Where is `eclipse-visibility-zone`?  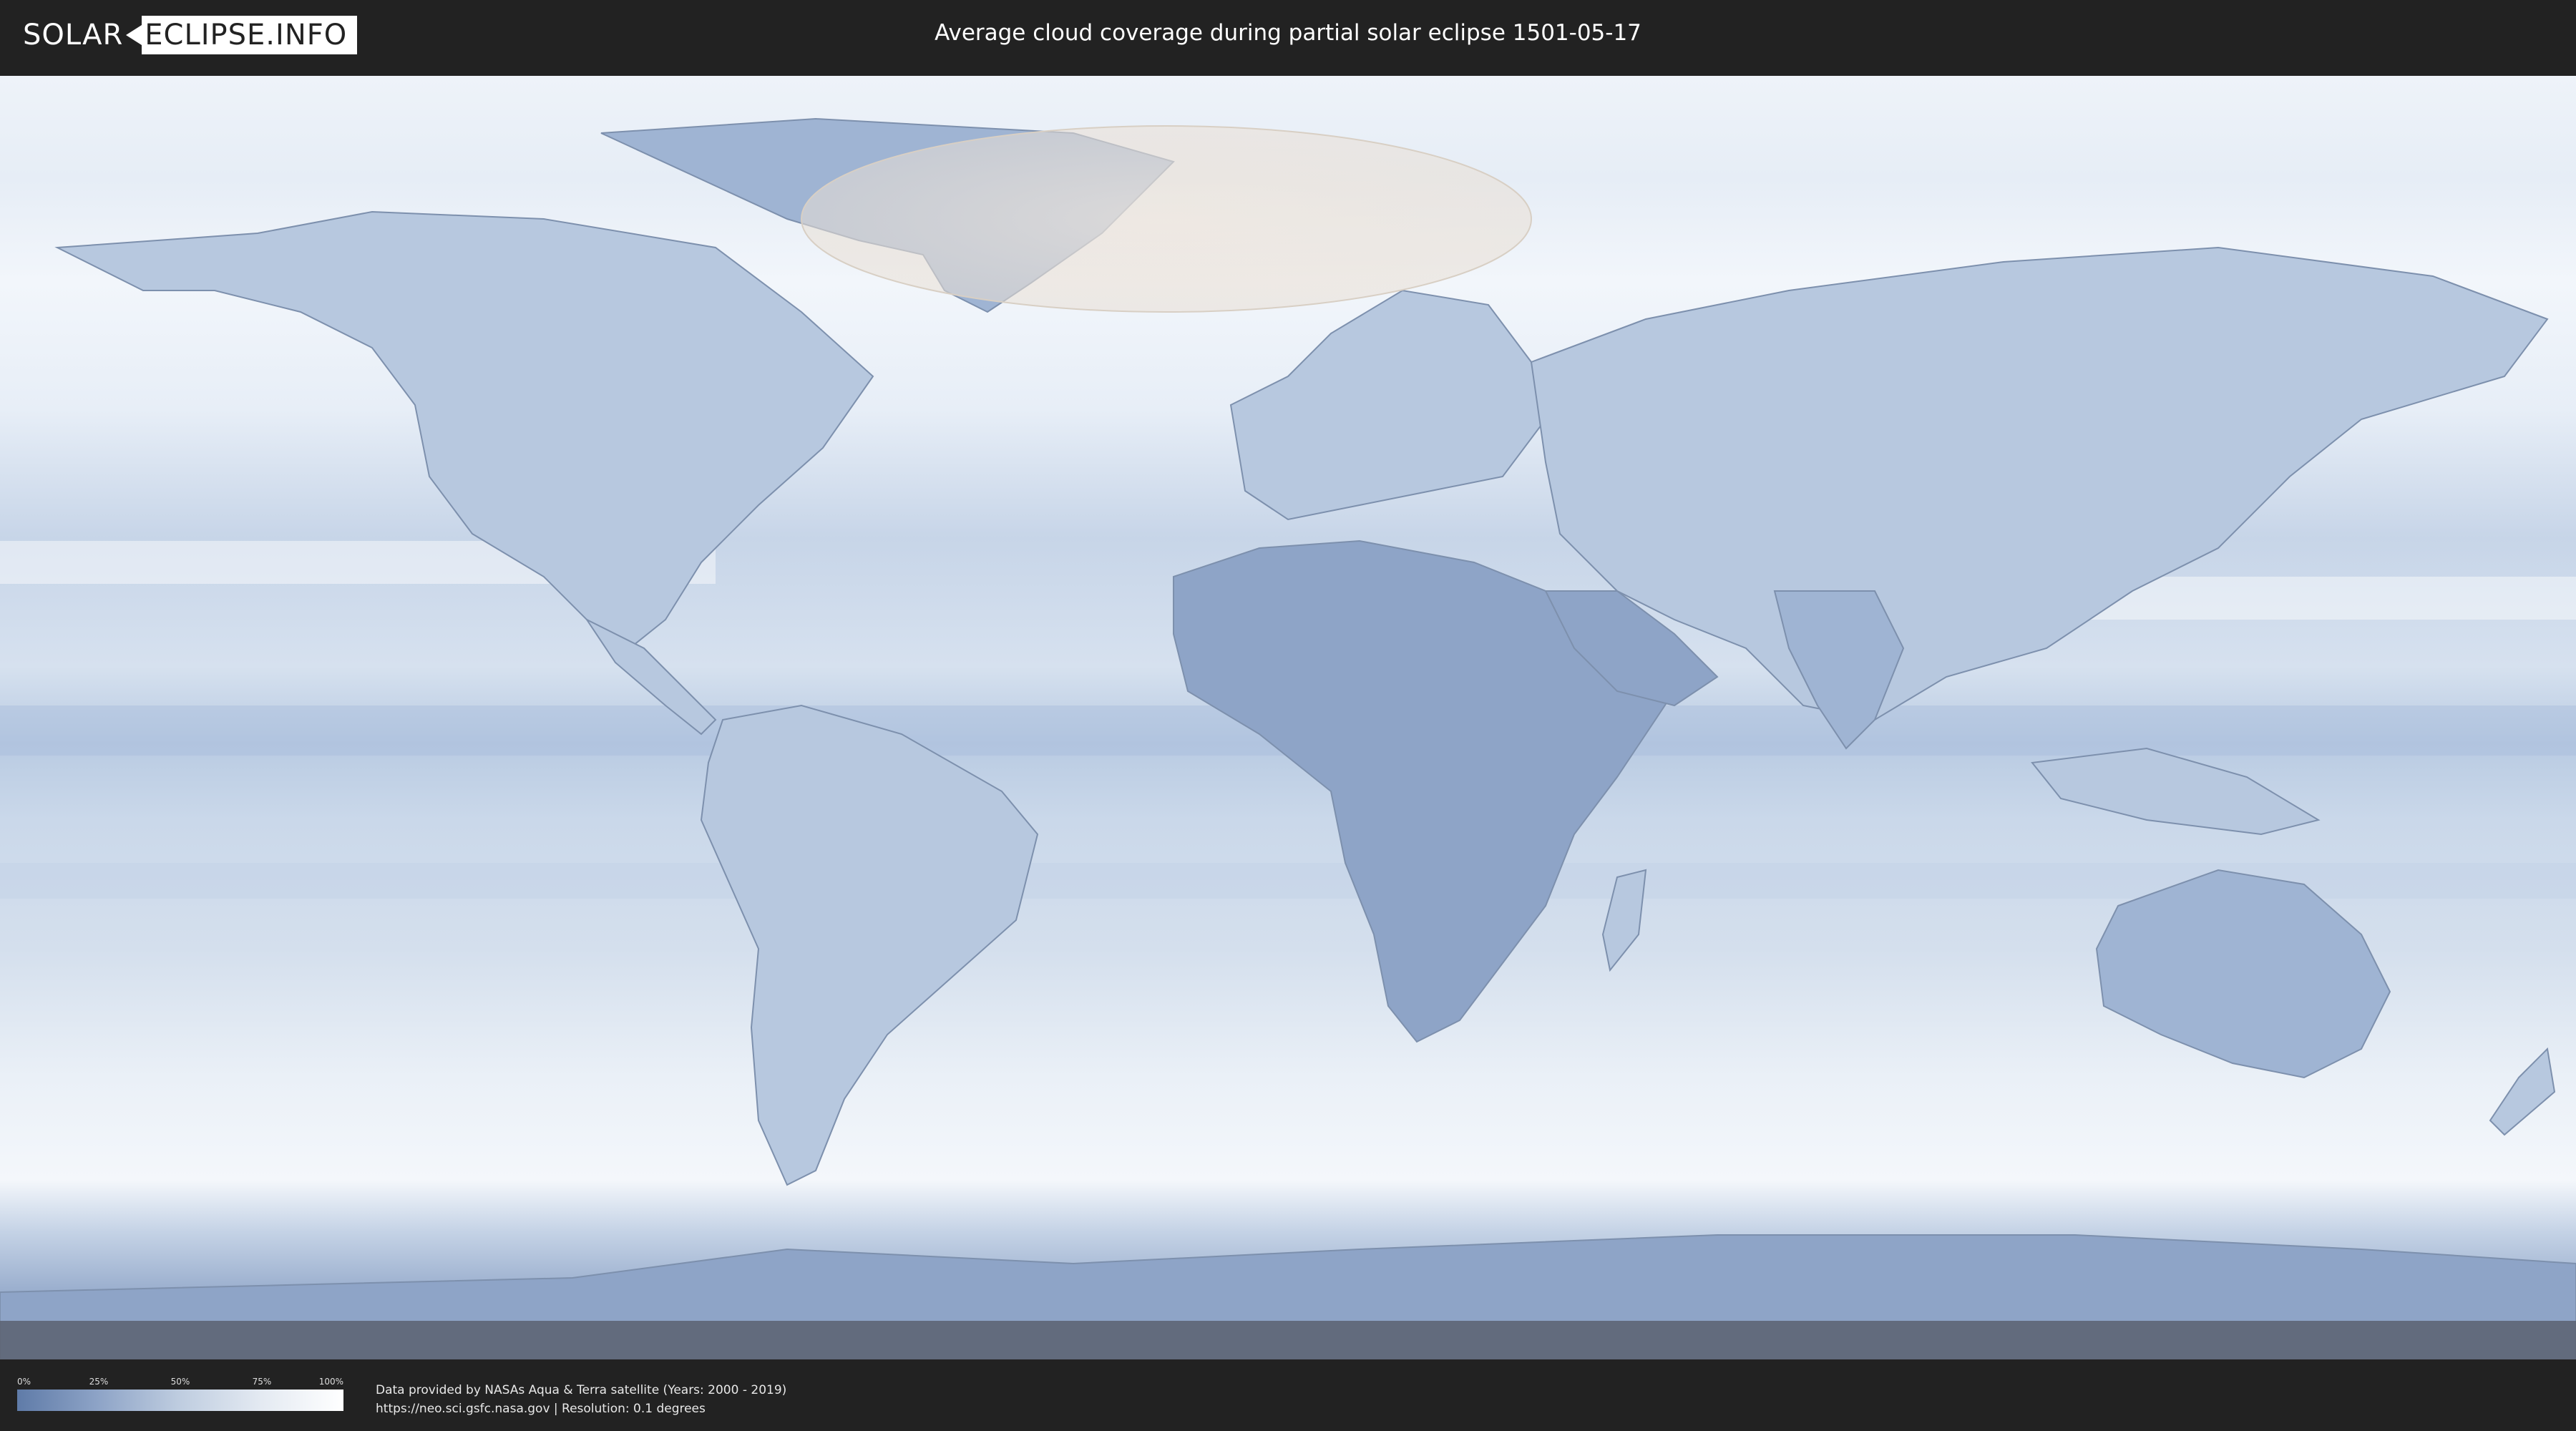 eclipse-visibility-zone is located at coordinates (1166, 219).